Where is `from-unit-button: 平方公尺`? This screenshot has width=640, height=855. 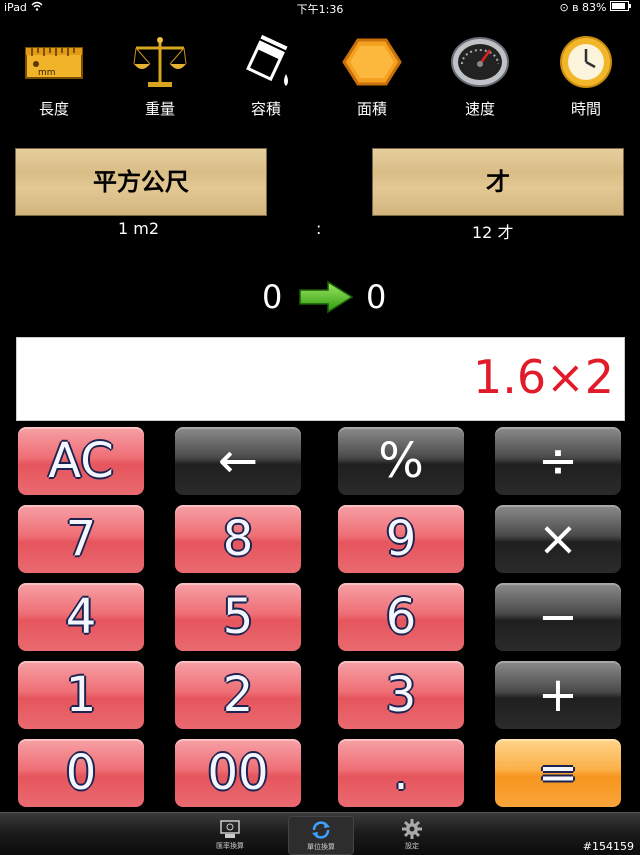
from-unit-button: 平方公尺 is located at coordinates (141, 182).